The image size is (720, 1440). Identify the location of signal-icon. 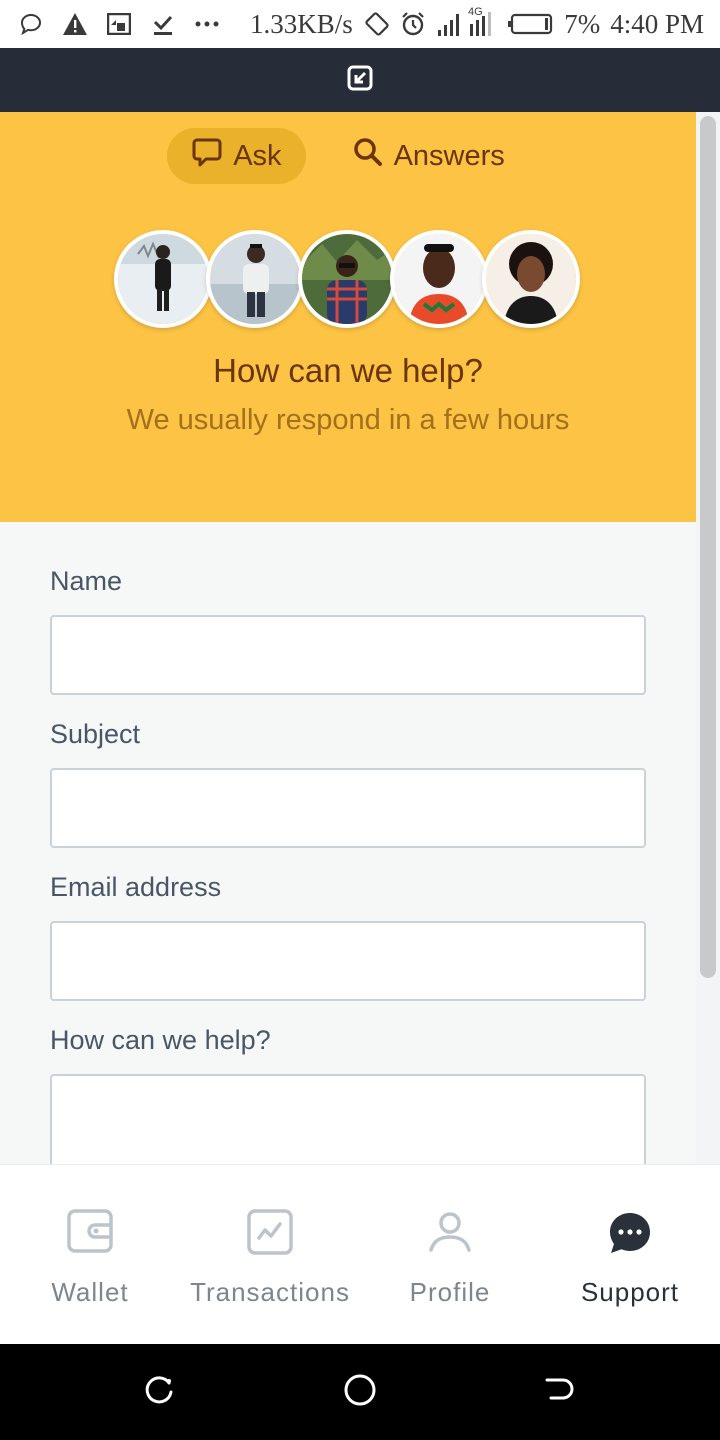
(466, 24).